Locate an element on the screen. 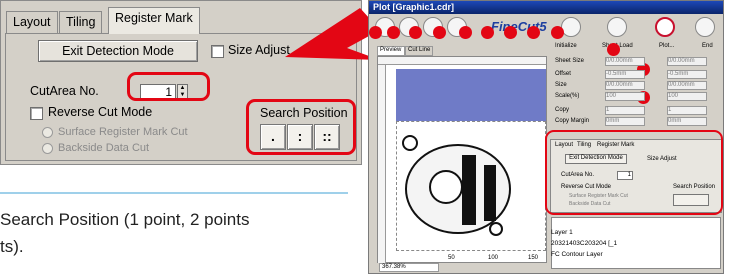  field-value-sheet-size: 0/0.00mm is located at coordinates (625, 61).